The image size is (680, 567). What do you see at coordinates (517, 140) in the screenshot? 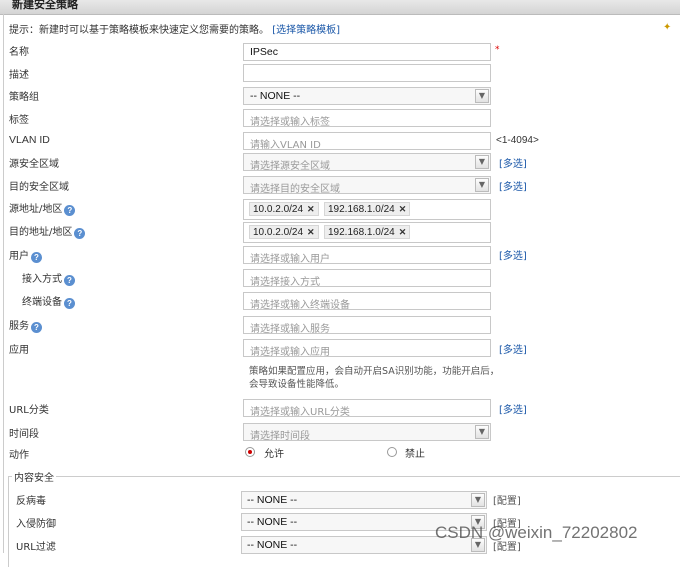
I see `vlan-range: <1-4094>` at bounding box center [517, 140].